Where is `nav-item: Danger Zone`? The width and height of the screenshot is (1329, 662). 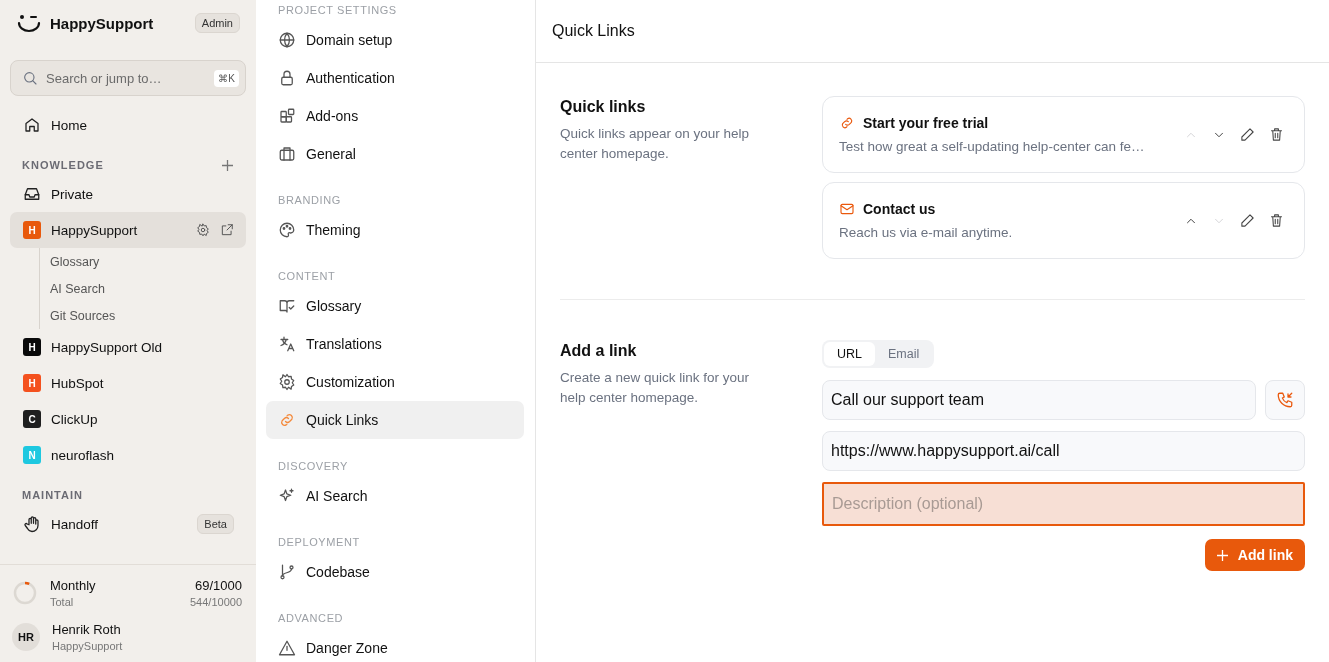
nav-item: Danger Zone is located at coordinates (395, 645).